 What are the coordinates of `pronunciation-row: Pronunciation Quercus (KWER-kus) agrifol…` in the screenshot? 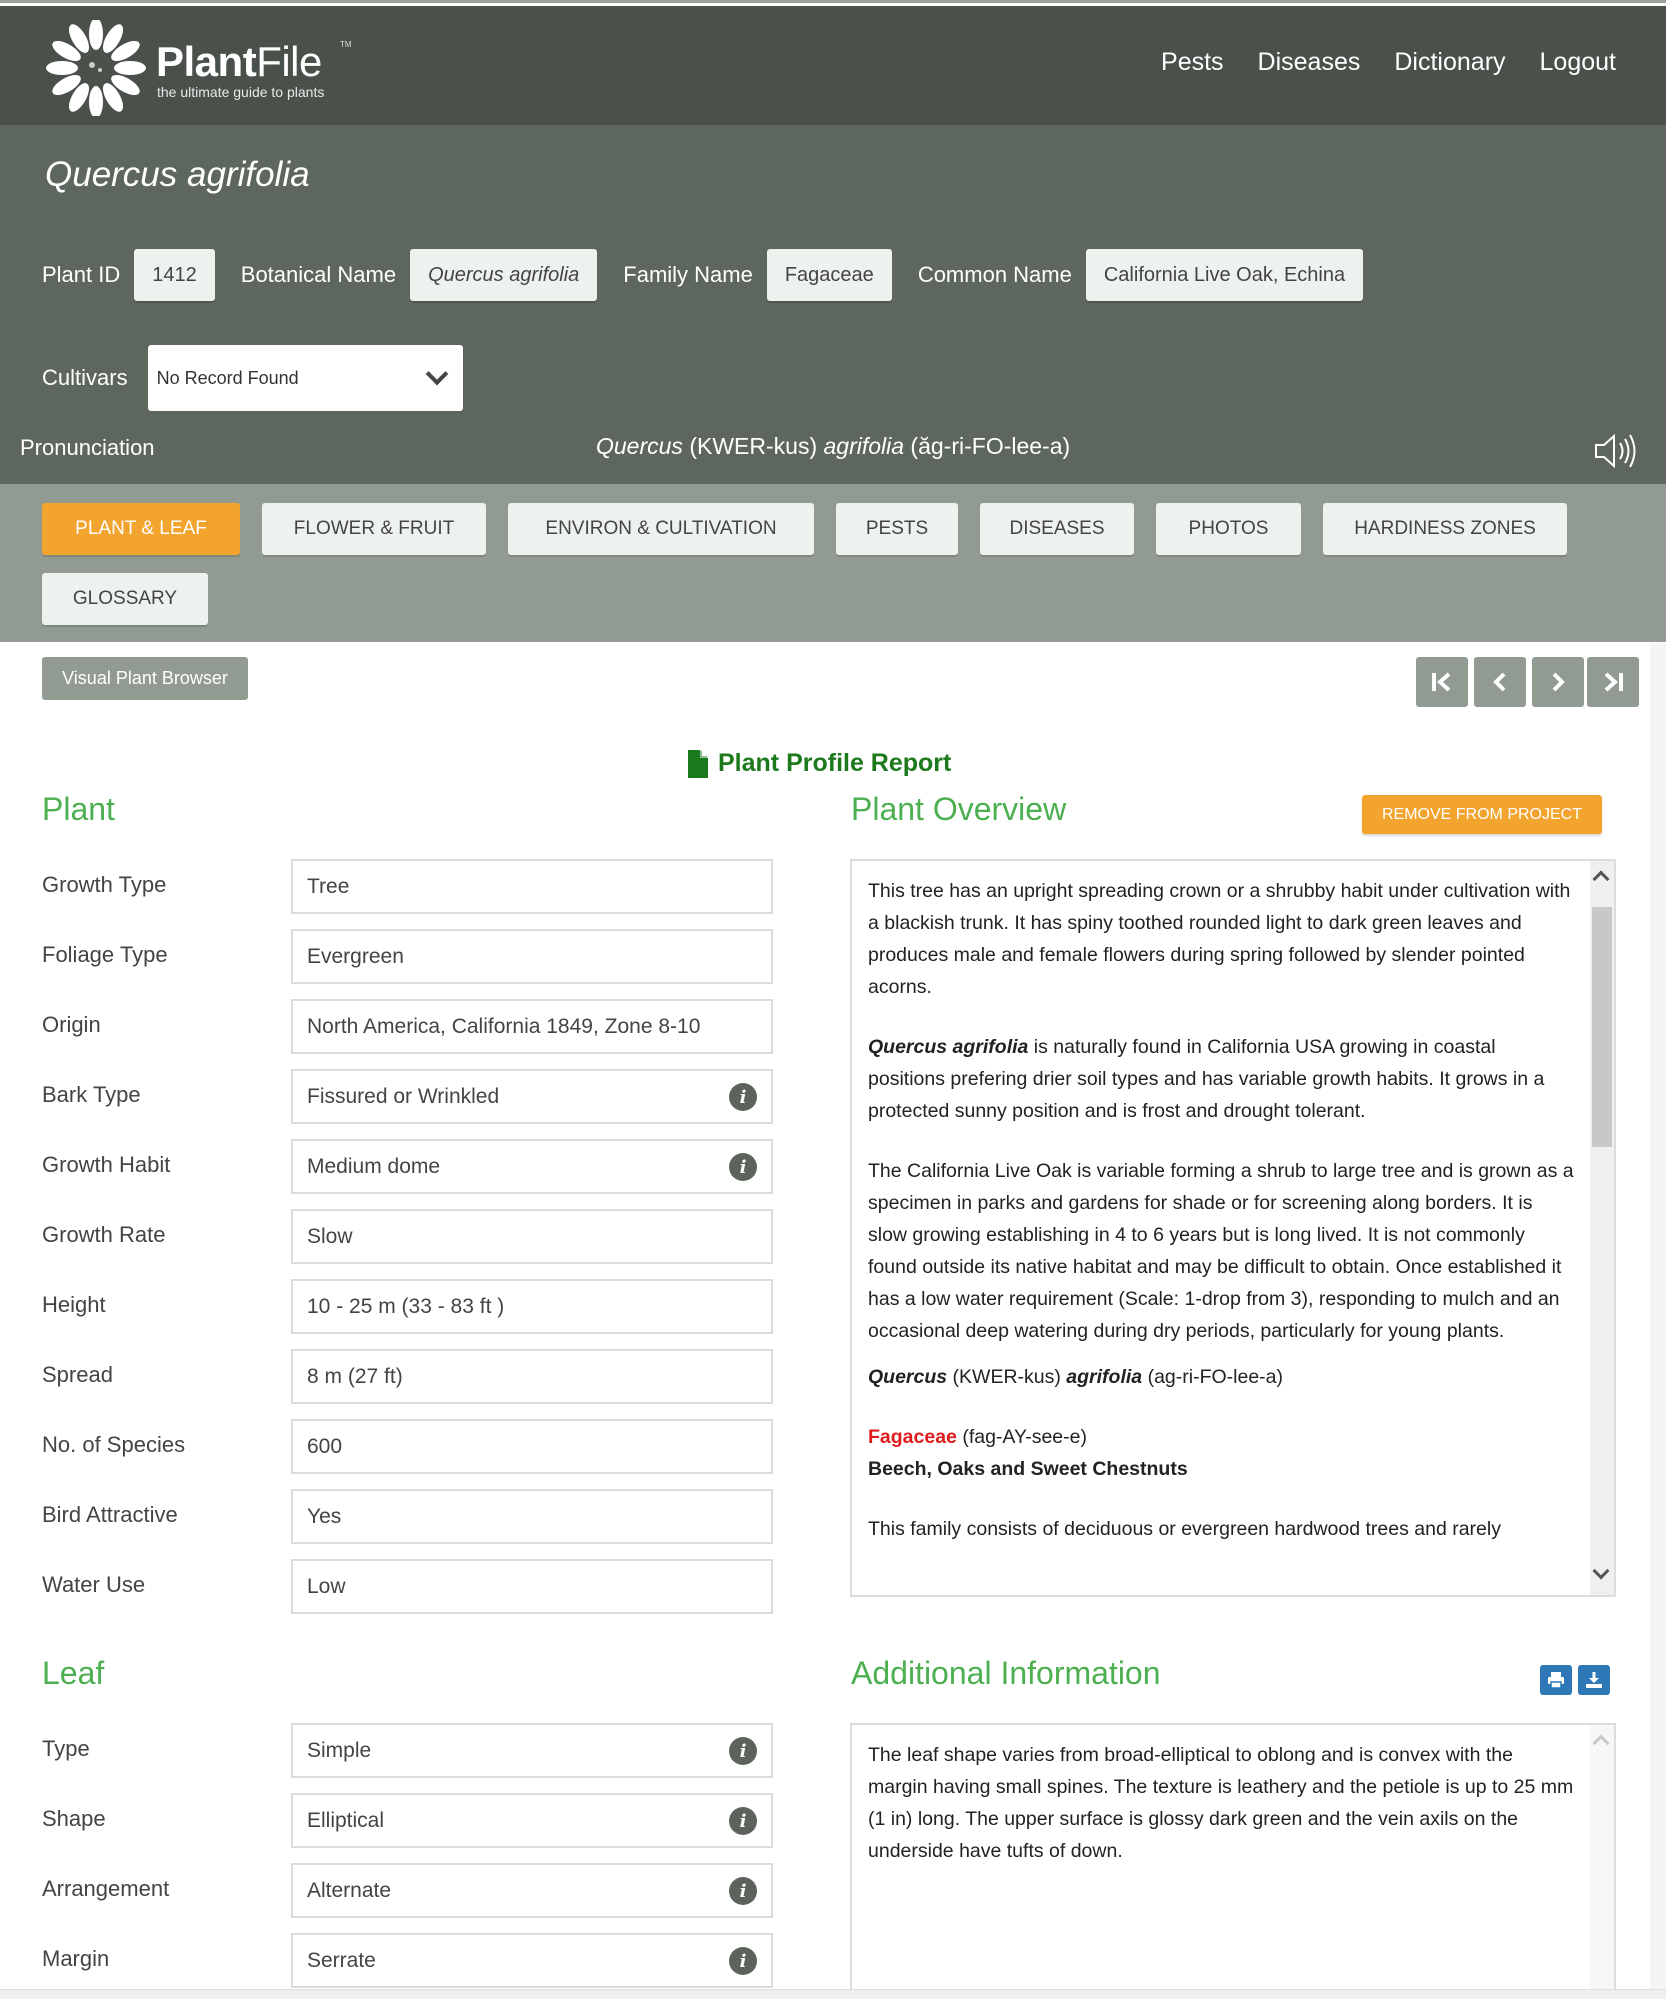 It's located at (833, 455).